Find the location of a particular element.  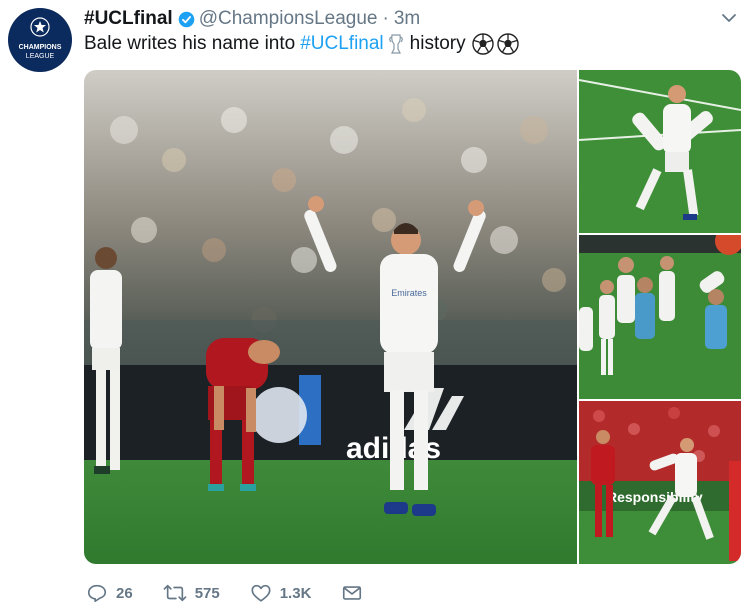

photo-thumb-3: Responsibility is located at coordinates (660, 482).